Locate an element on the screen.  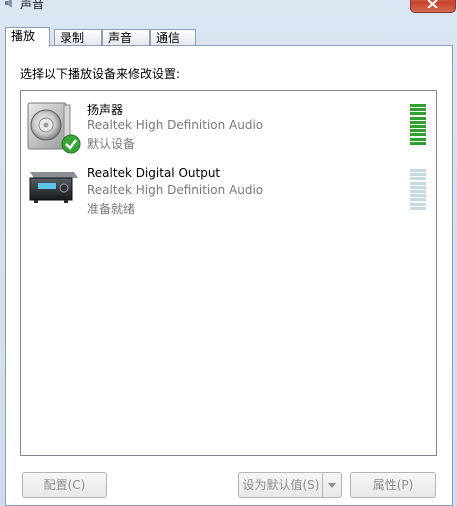
device-name: 扬声器 is located at coordinates (105, 110).